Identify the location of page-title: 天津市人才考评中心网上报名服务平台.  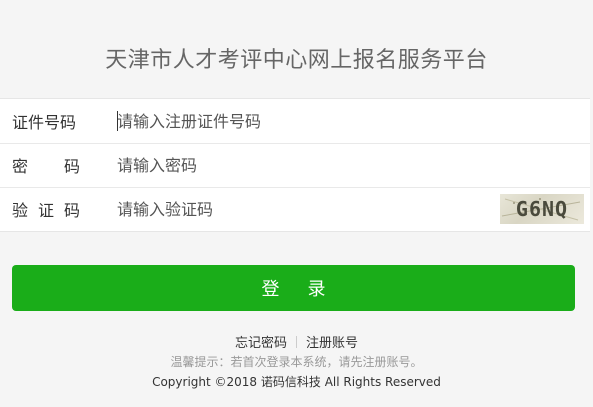
(296, 60).